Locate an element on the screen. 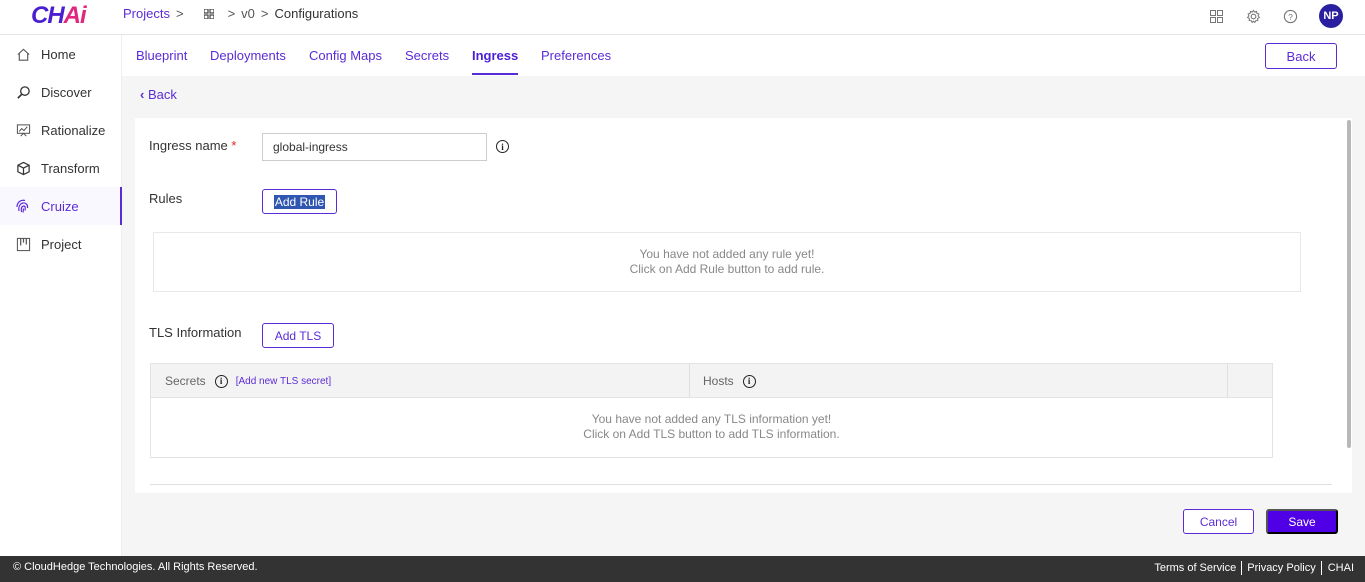  add-tls-secret-link: [Add new TLS secret] is located at coordinates (283, 381).